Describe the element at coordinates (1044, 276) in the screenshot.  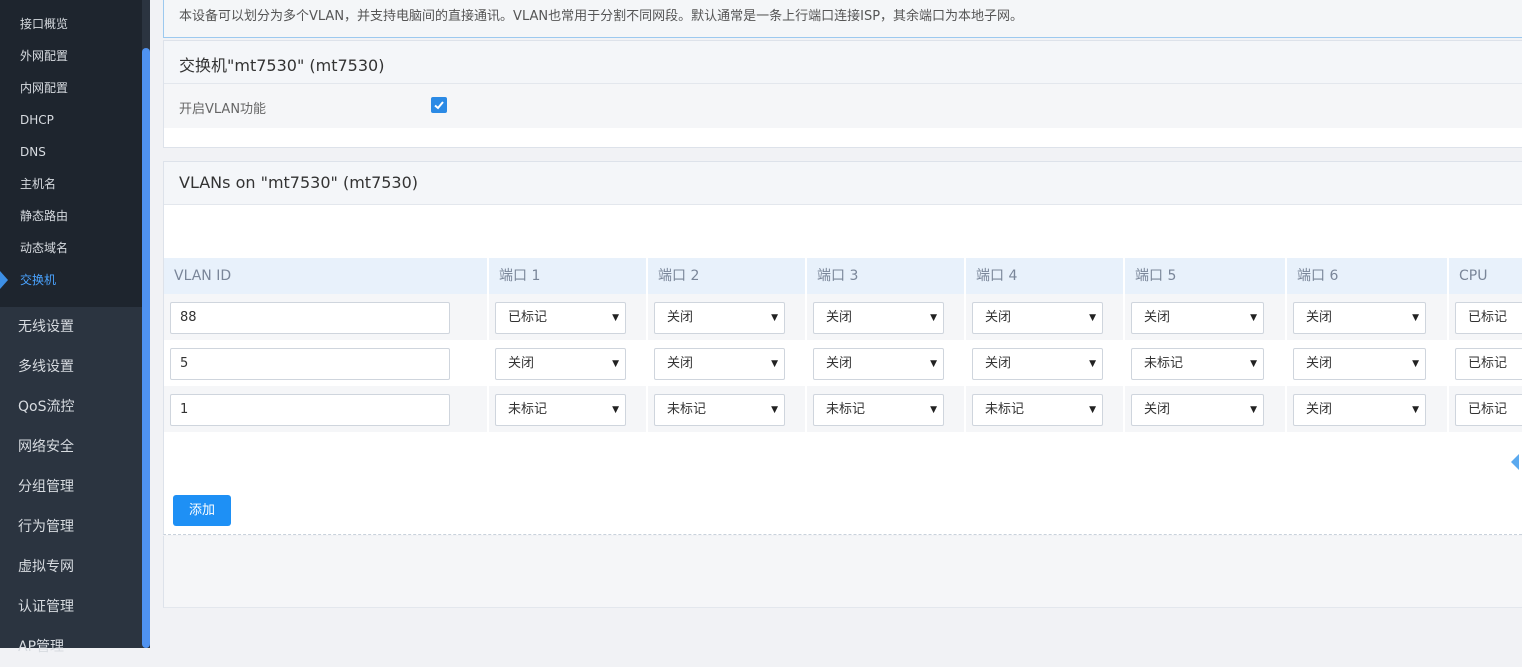
I see `column-header-port-4: 端口 4` at that location.